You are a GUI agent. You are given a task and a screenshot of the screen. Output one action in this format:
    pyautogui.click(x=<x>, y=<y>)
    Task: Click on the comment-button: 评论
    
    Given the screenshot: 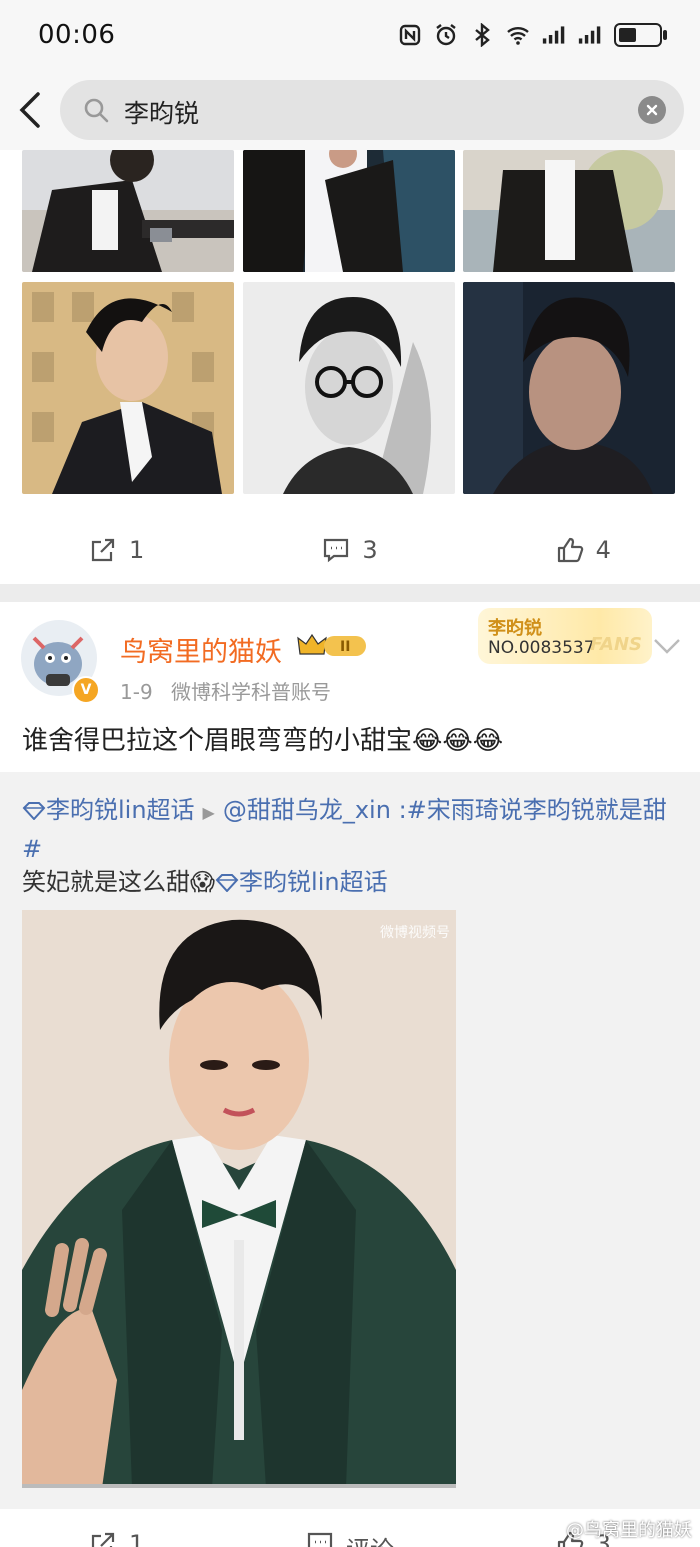 What is the action you would take?
    pyautogui.click(x=349, y=1529)
    